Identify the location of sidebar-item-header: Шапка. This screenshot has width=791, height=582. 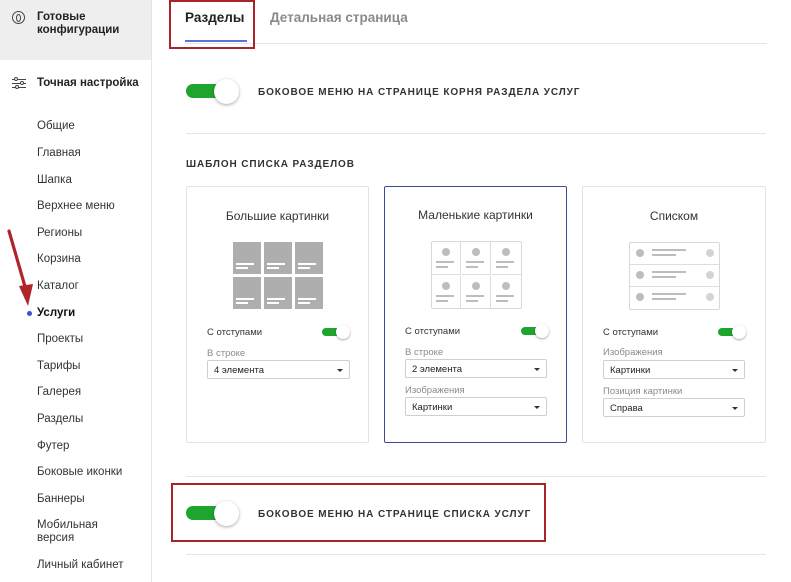
(92, 180).